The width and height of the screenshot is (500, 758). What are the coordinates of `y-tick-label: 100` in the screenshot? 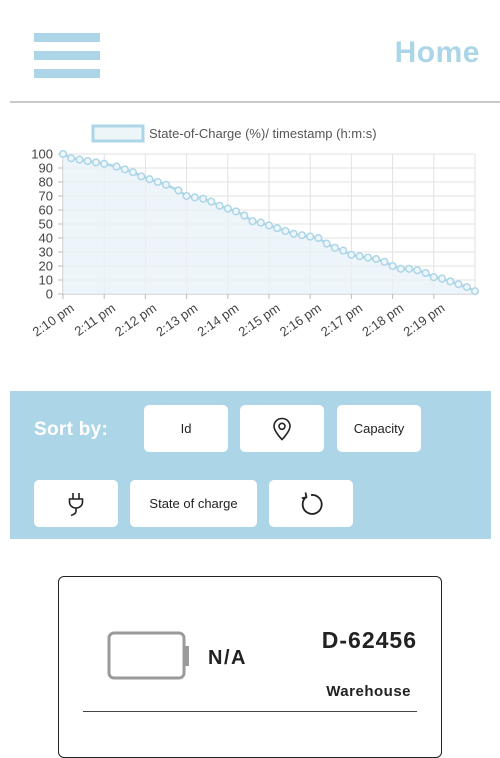 It's located at (42, 154).